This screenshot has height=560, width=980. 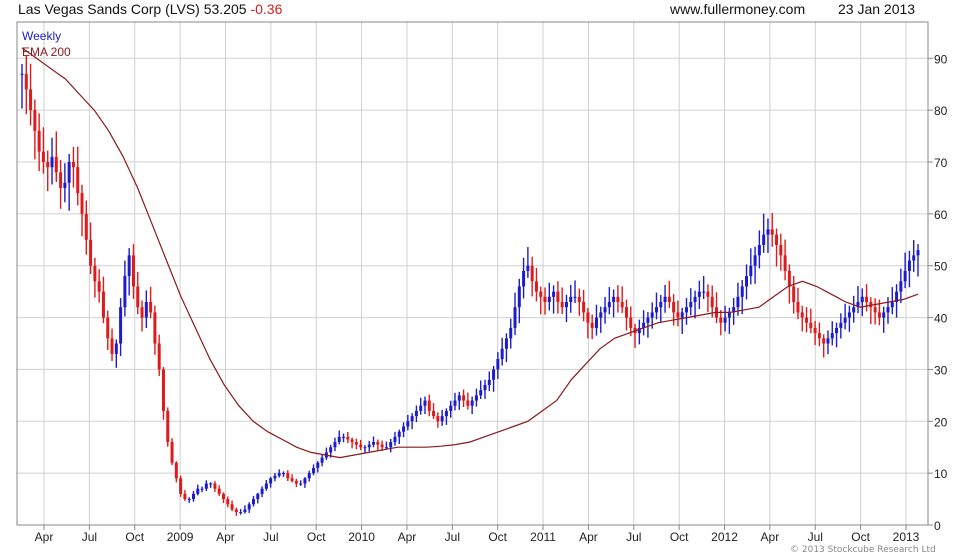 I want to click on x-tick-label: 2013, so click(x=906, y=537).